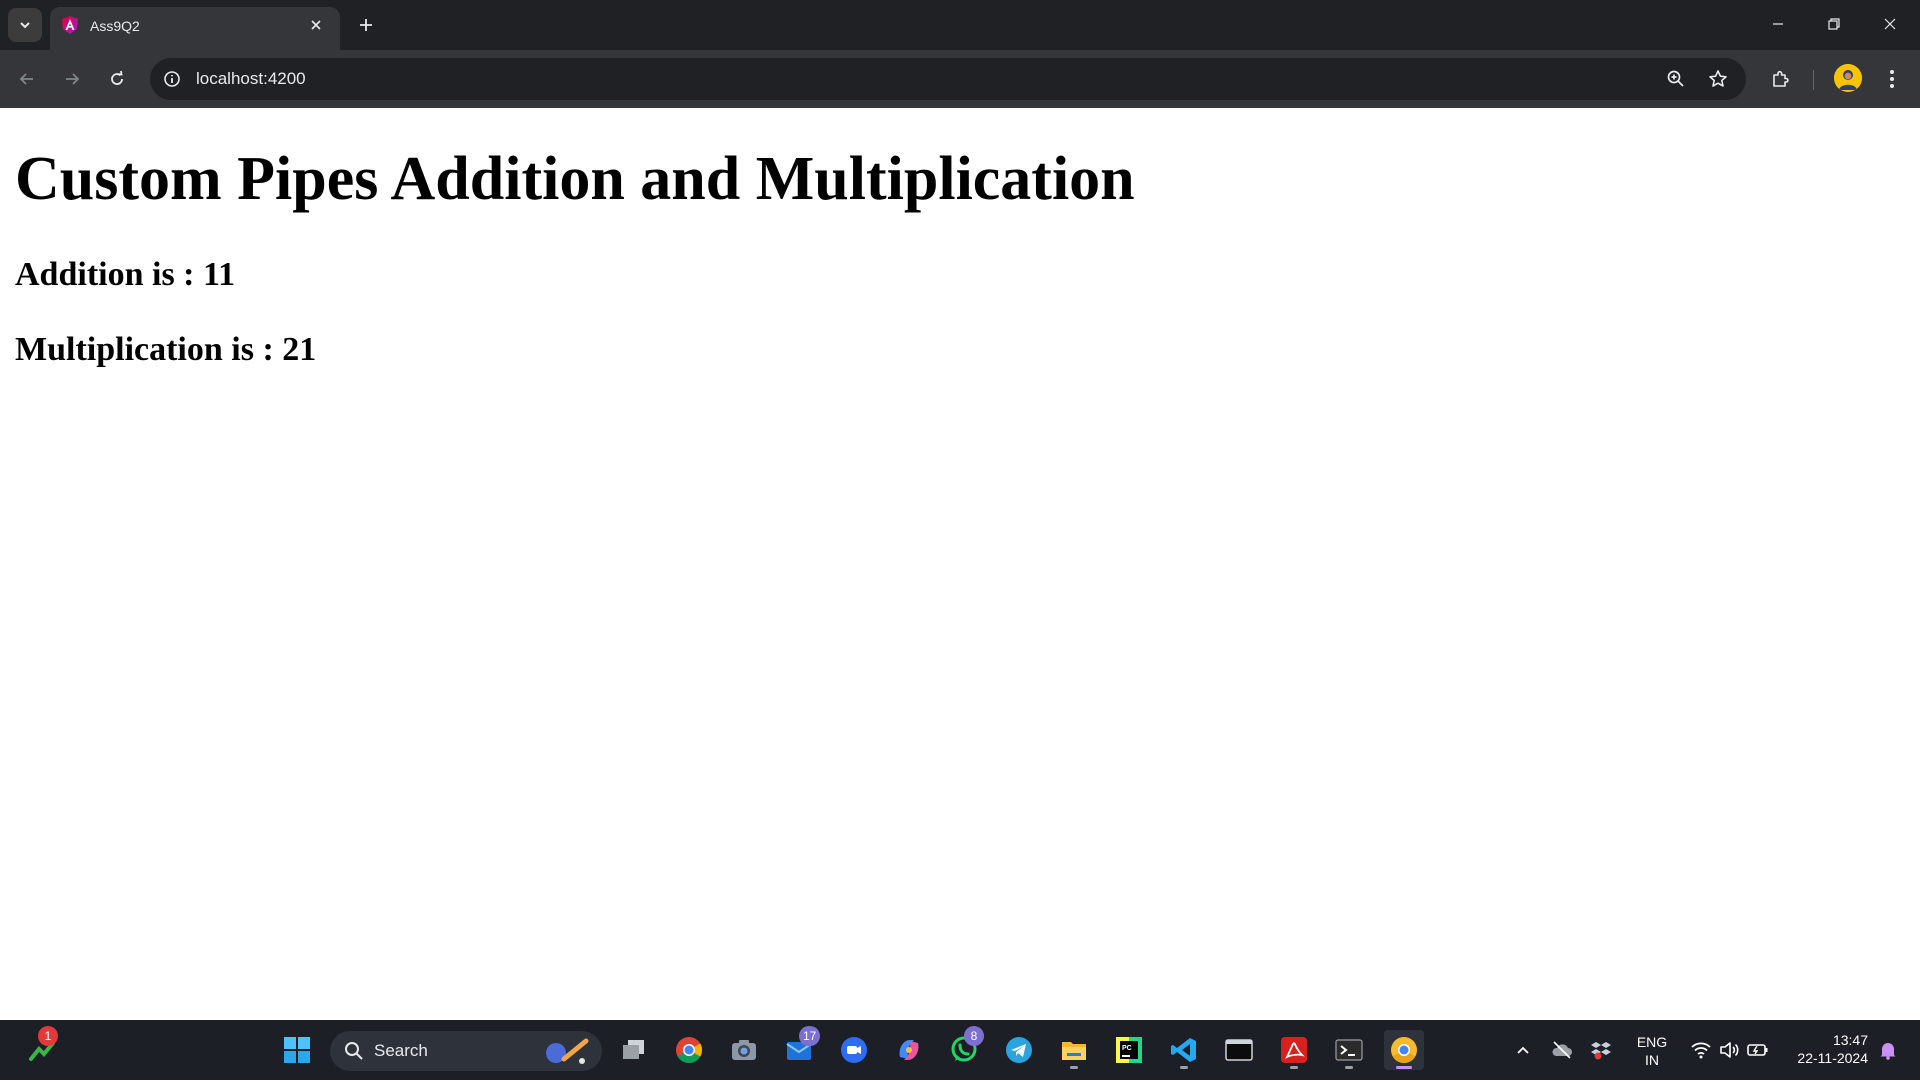 The height and width of the screenshot is (1080, 1920). I want to click on chrome-canary-icon, so click(1404, 1050).